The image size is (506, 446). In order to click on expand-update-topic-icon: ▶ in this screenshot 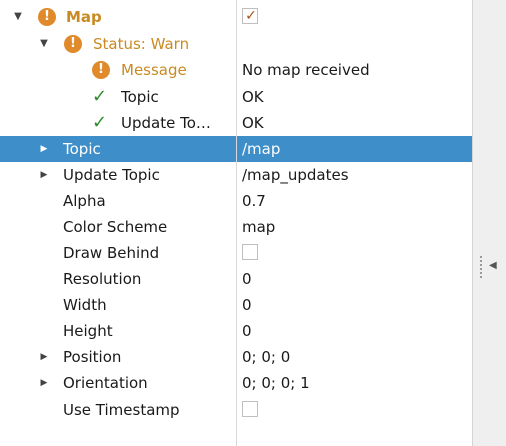, I will do `click(44, 175)`.